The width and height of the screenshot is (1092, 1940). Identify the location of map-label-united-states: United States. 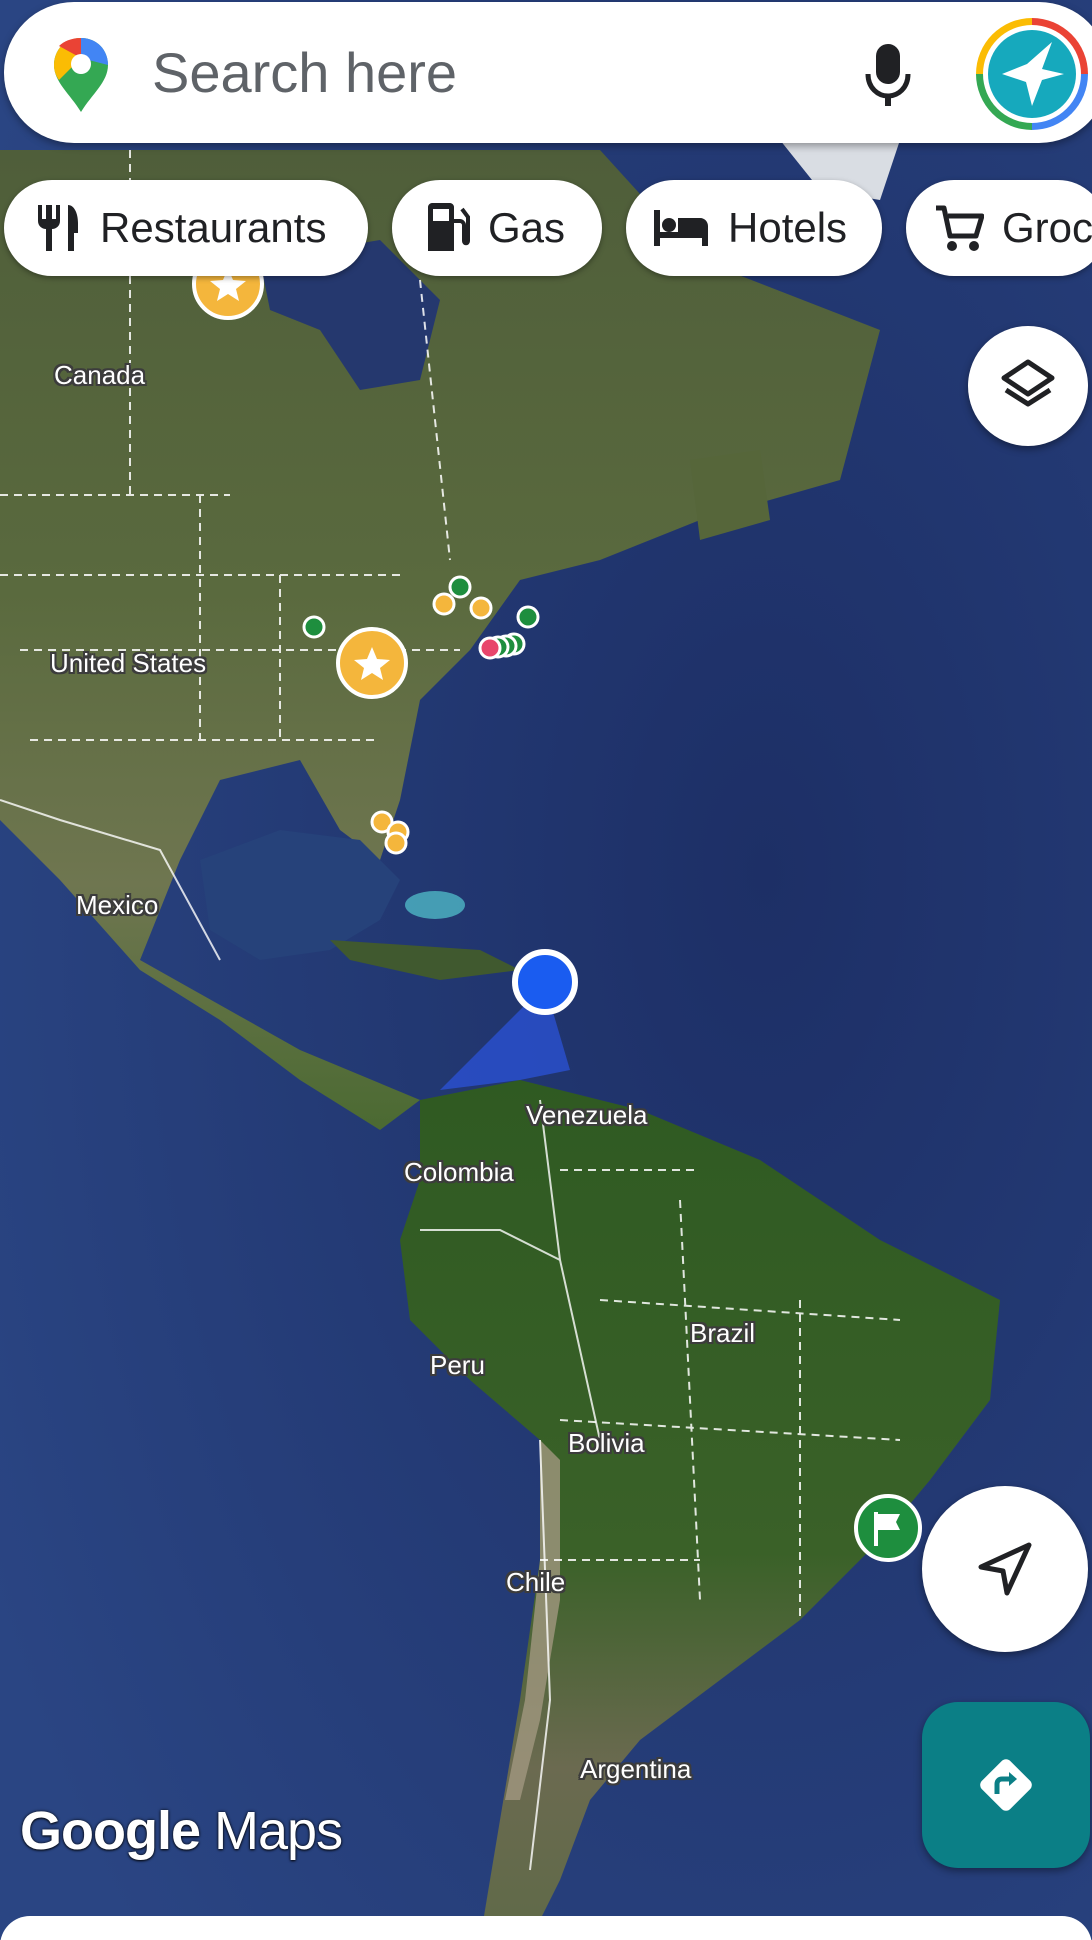
(128, 663).